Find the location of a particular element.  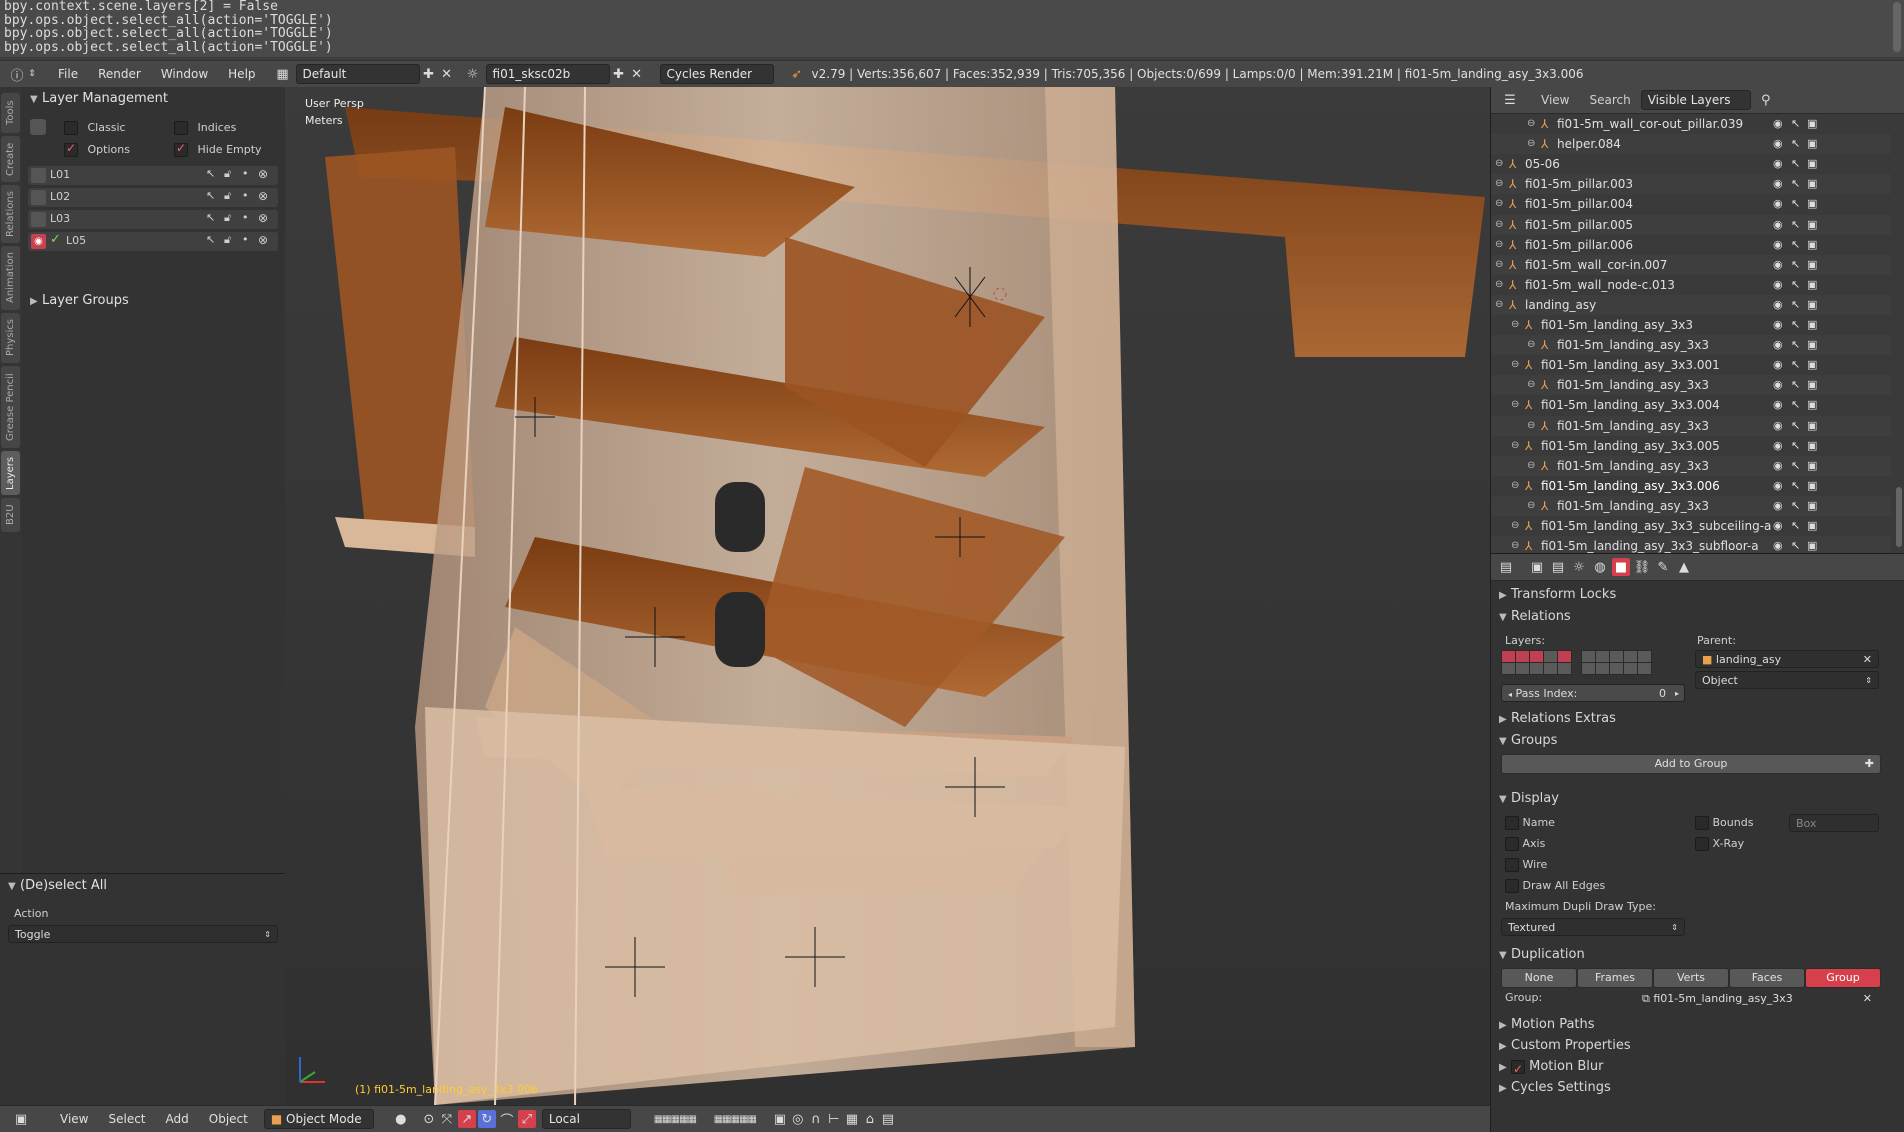

menu-view: View is located at coordinates (74, 1119).